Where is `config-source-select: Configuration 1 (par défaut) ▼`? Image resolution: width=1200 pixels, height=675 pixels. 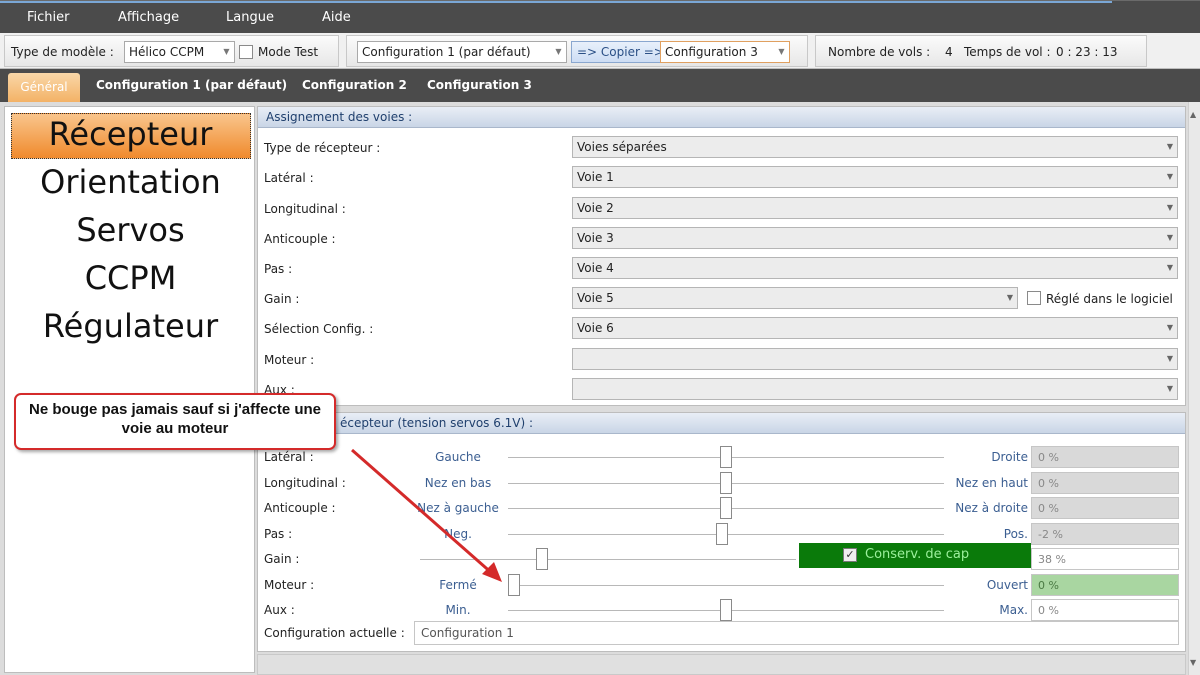
config-source-select: Configuration 1 (par défaut) ▼ is located at coordinates (462, 52).